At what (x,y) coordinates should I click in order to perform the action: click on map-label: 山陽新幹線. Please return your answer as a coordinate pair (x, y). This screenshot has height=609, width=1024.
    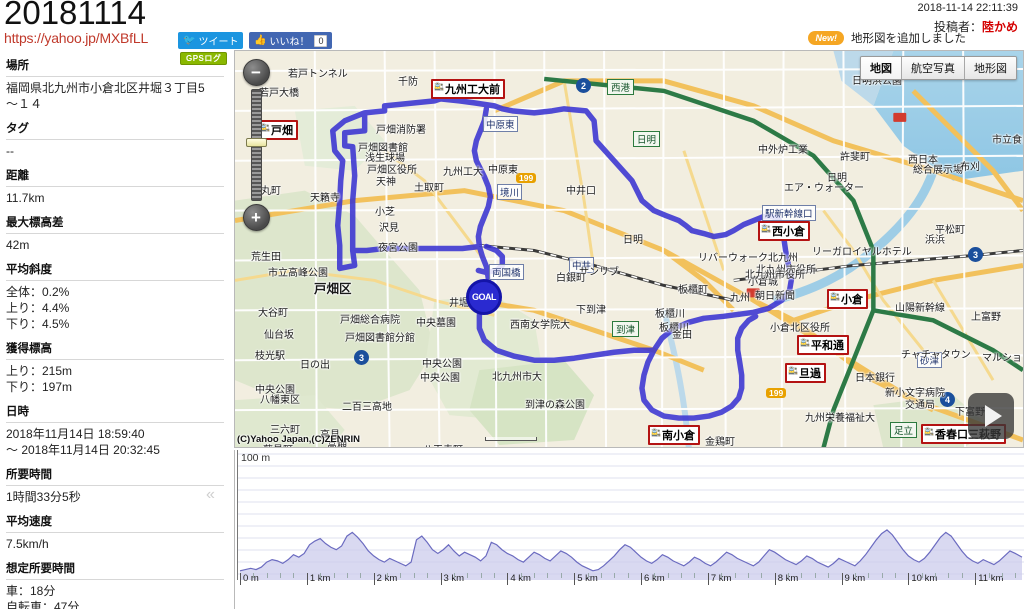
    Looking at the image, I should click on (920, 308).